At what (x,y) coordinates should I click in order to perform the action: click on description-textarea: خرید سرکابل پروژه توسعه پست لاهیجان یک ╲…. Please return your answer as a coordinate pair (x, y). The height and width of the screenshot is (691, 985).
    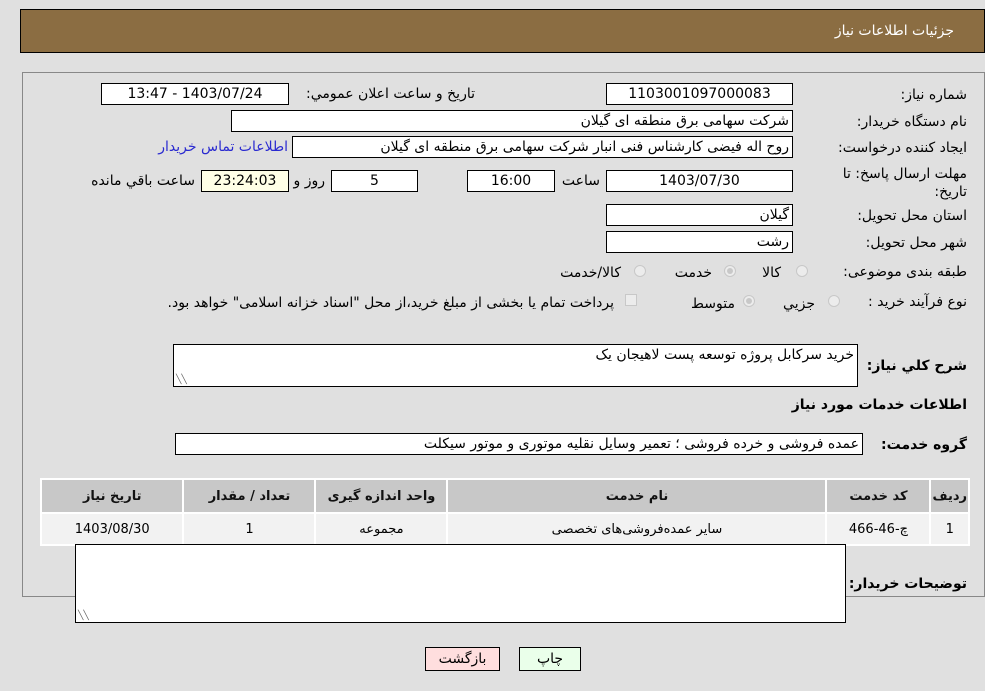
    Looking at the image, I should click on (515, 365).